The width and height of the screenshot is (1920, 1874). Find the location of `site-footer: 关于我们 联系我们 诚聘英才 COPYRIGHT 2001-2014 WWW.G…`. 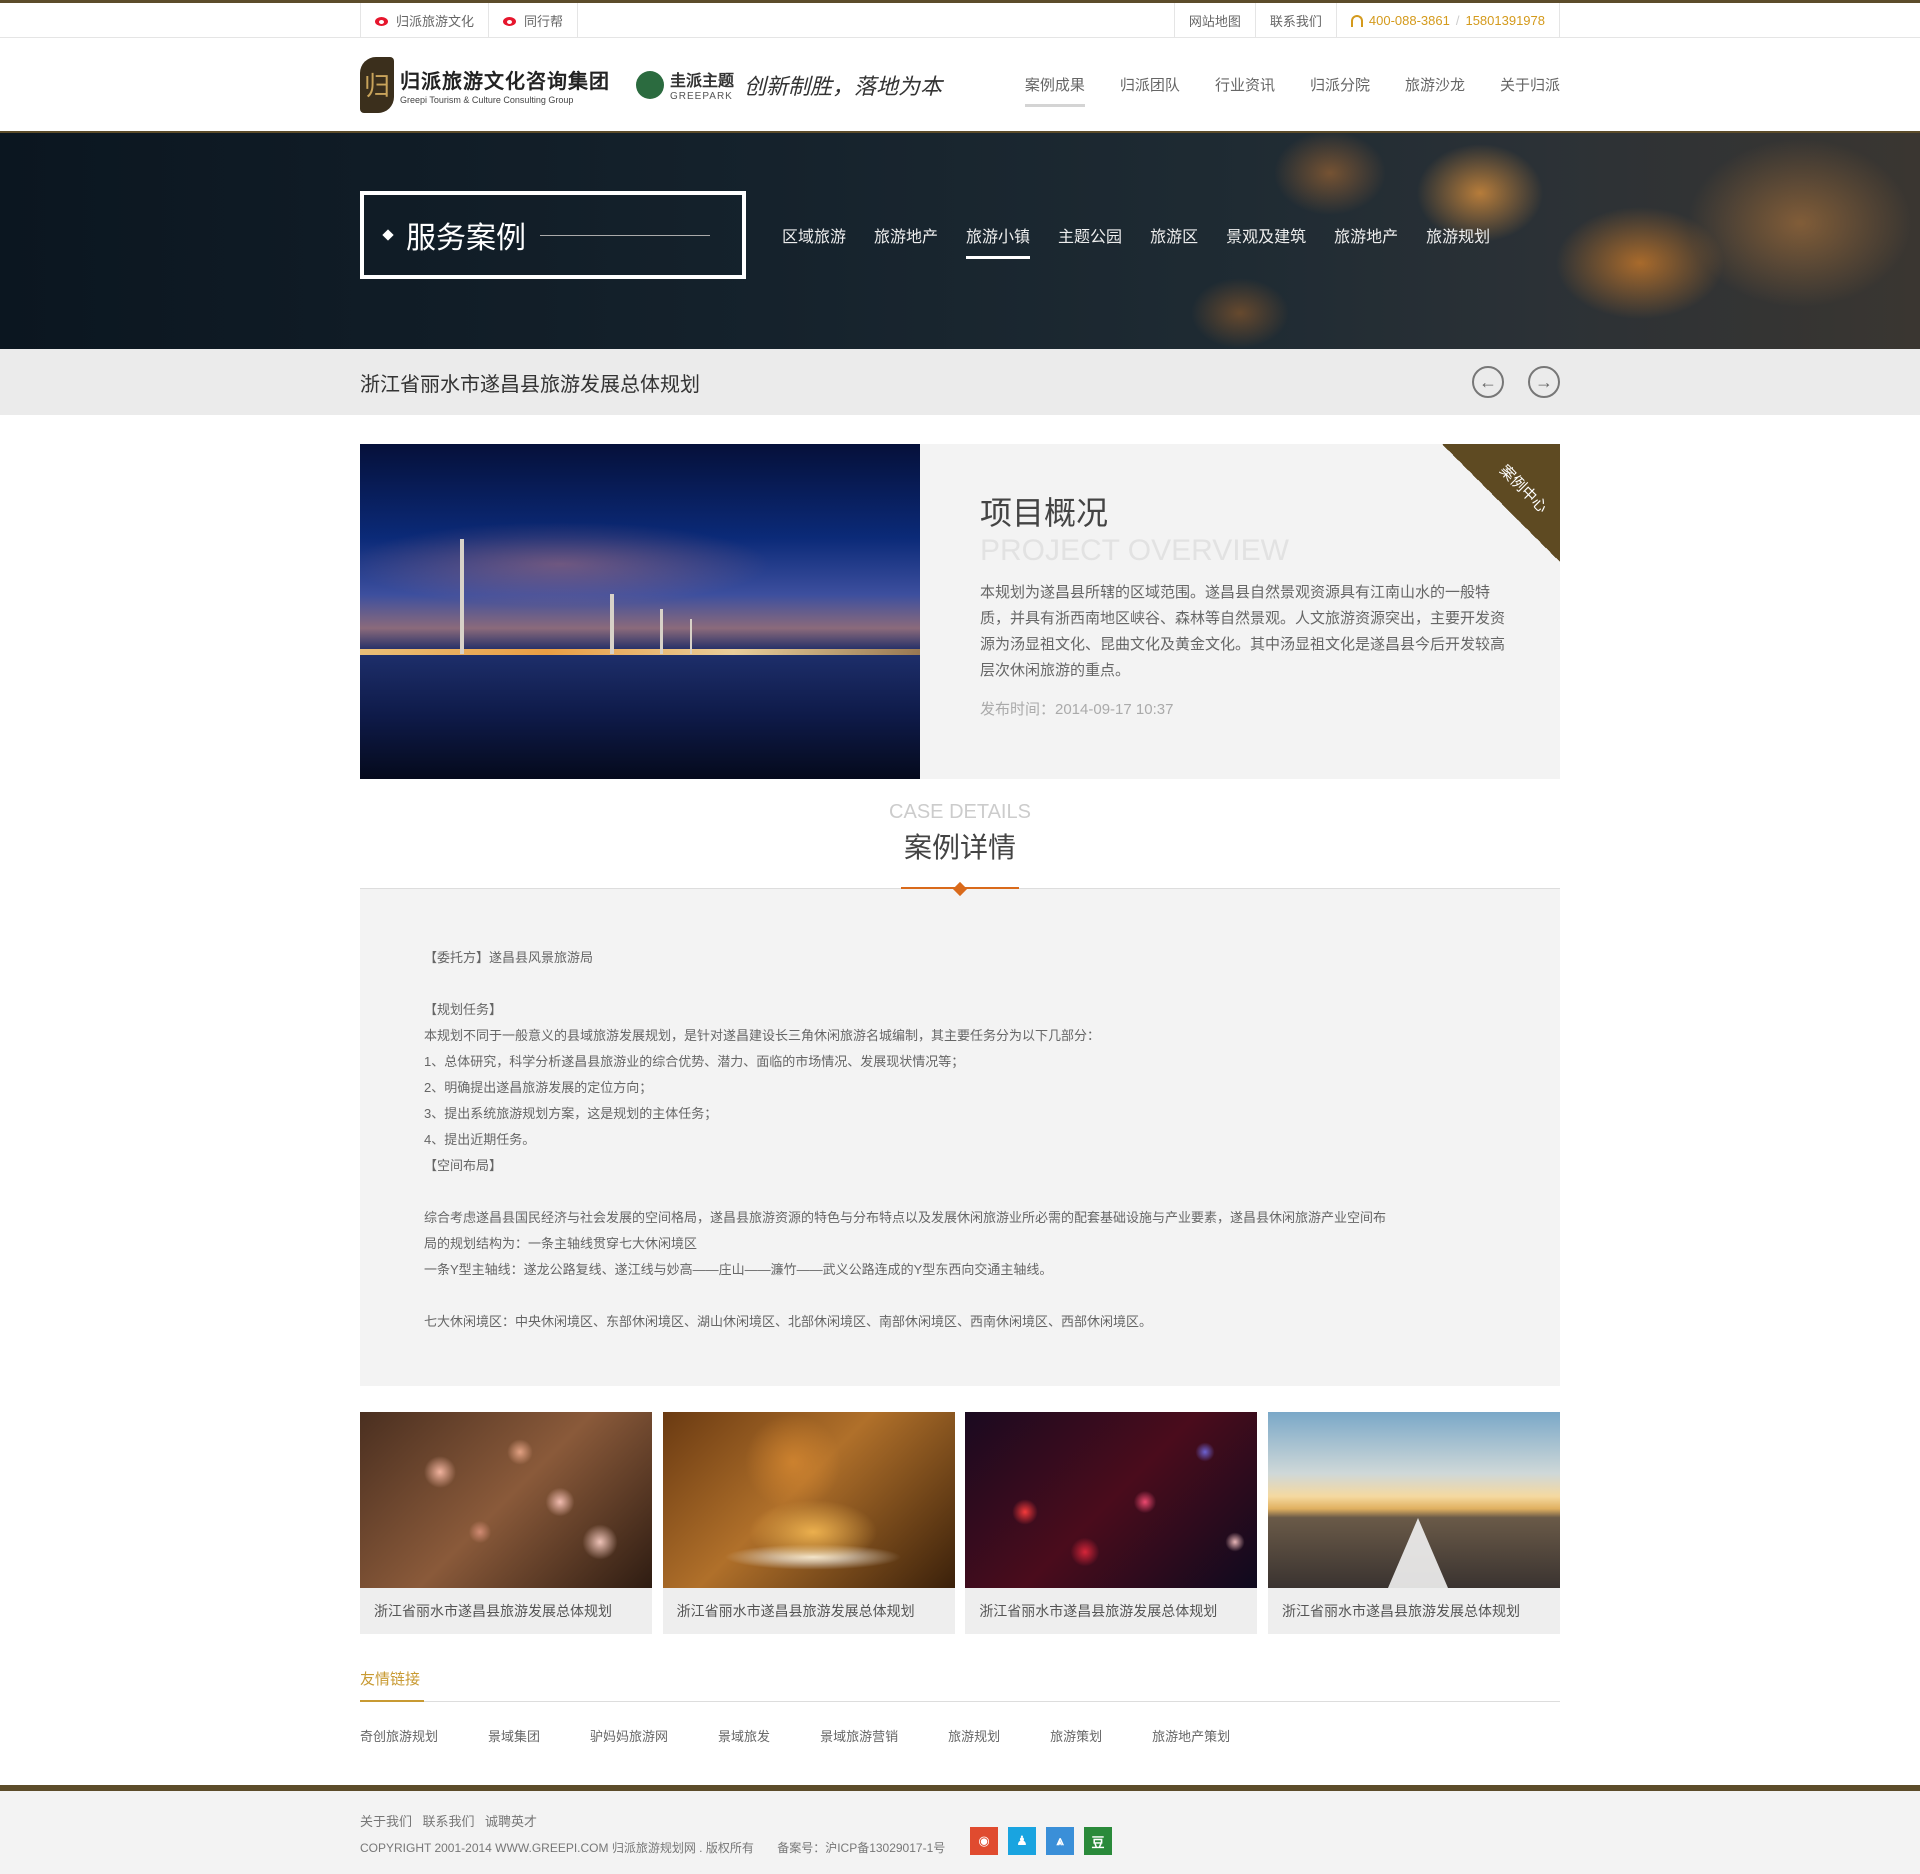

site-footer: 关于我们 联系我们 诚聘英才 COPYRIGHT 2001-2014 WWW.G… is located at coordinates (960, 1829).